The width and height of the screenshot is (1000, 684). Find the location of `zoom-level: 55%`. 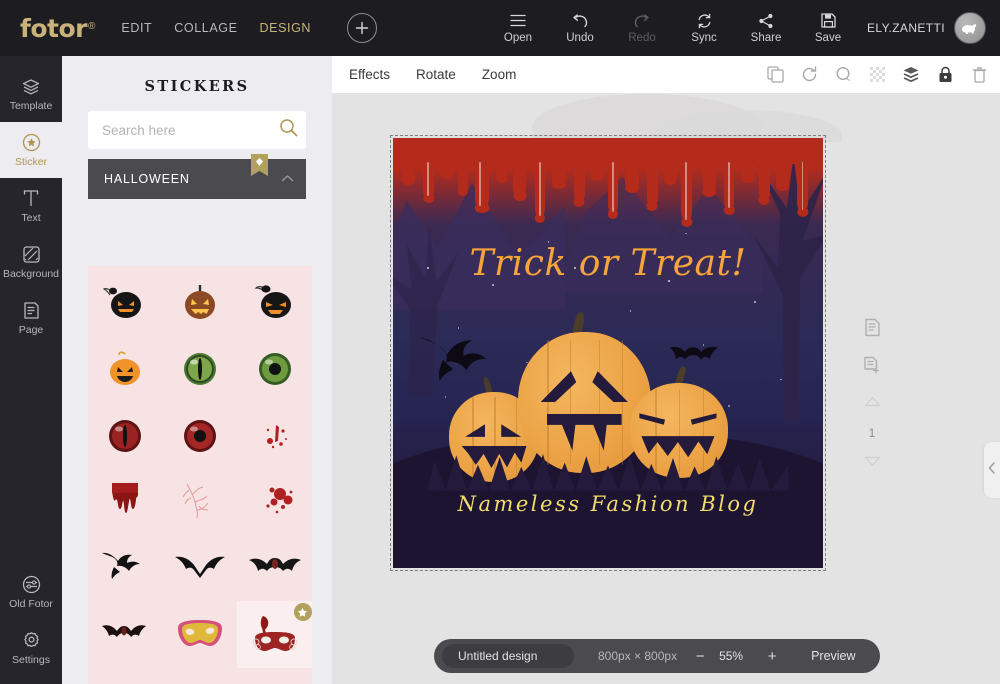

zoom-level: 55% is located at coordinates (731, 656).